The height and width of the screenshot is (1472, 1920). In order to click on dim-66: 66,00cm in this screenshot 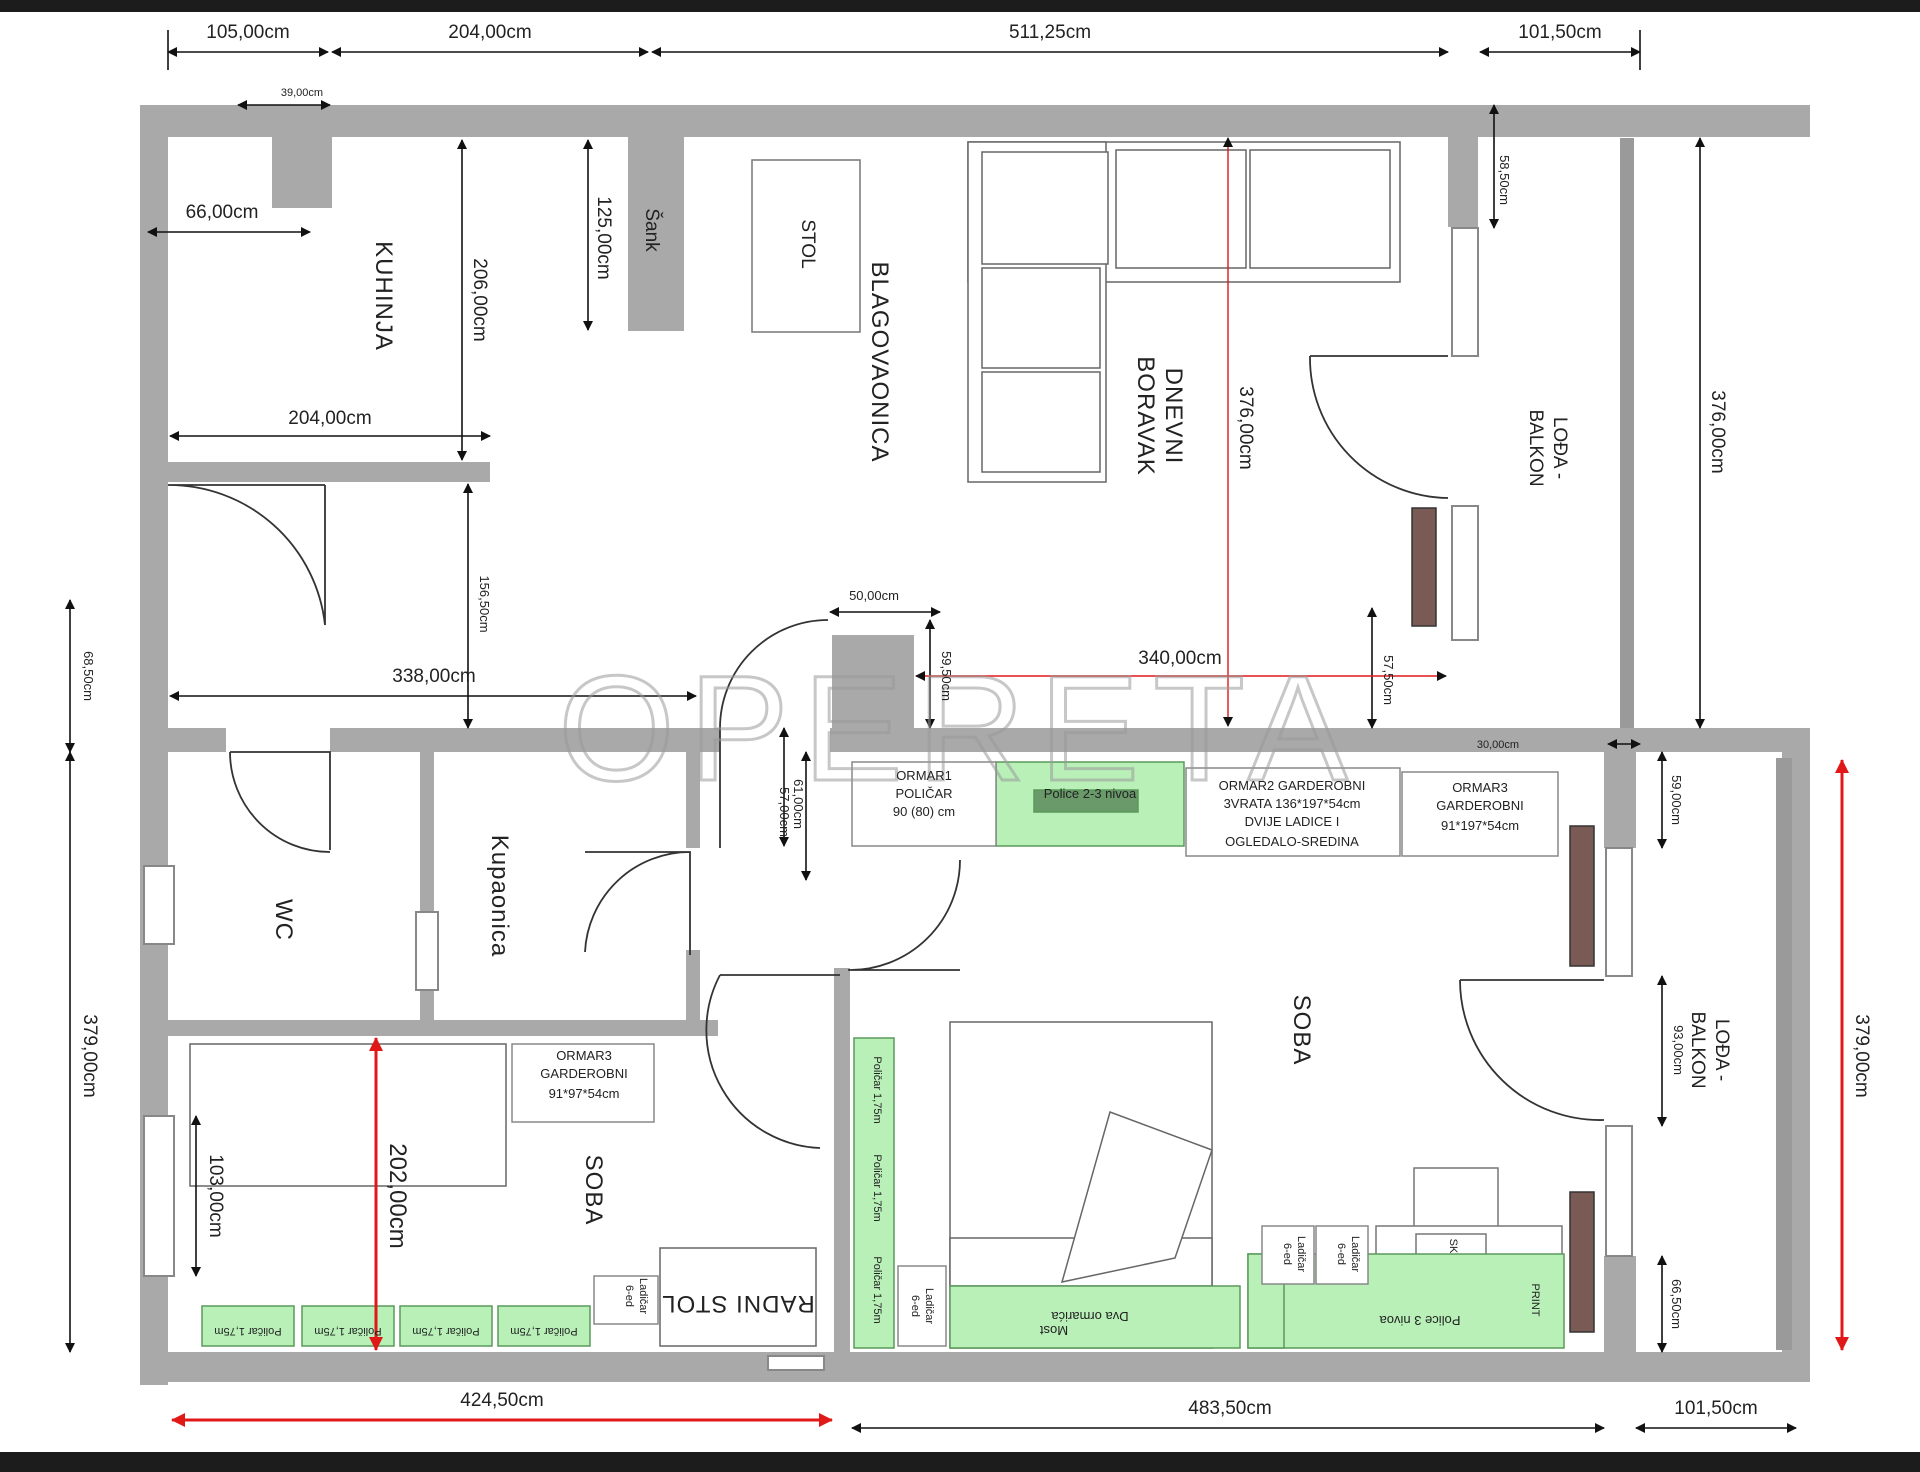, I will do `click(222, 212)`.